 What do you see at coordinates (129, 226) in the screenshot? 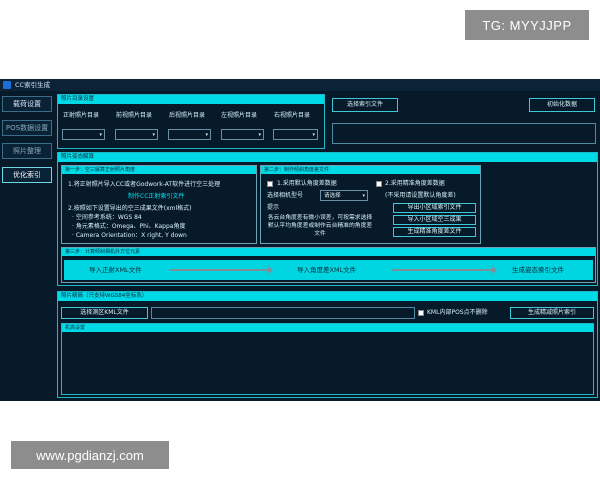
I see `step1-line4: · 角元素格式：Omega、Phi、Kappa角度` at bounding box center [129, 226].